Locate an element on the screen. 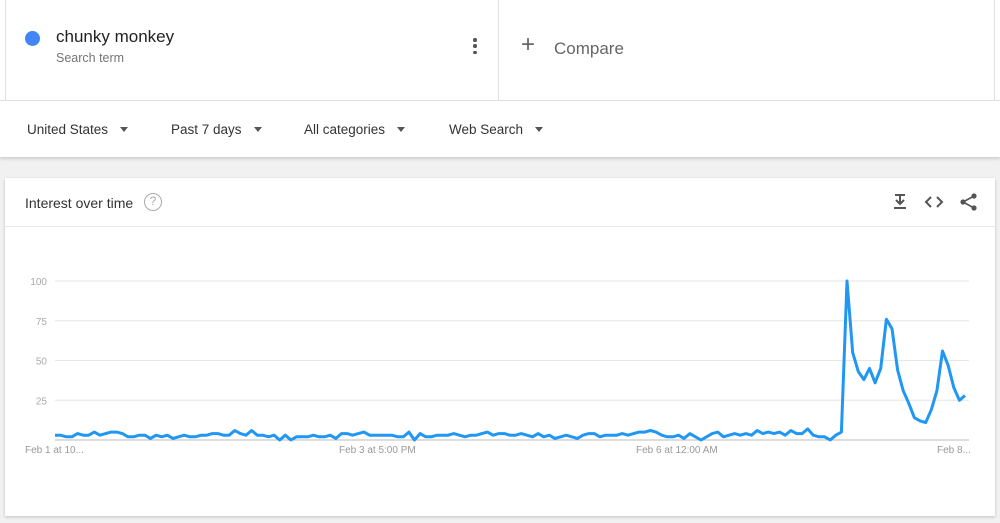  filter-search-type: Web Search is located at coordinates (496, 129).